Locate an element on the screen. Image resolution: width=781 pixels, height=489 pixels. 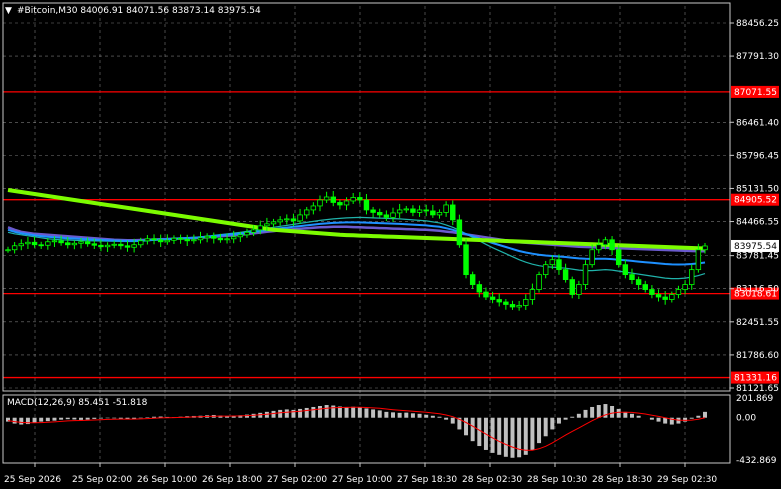
x-tick-label: 29 Sep 02:30 is located at coordinates (687, 480).